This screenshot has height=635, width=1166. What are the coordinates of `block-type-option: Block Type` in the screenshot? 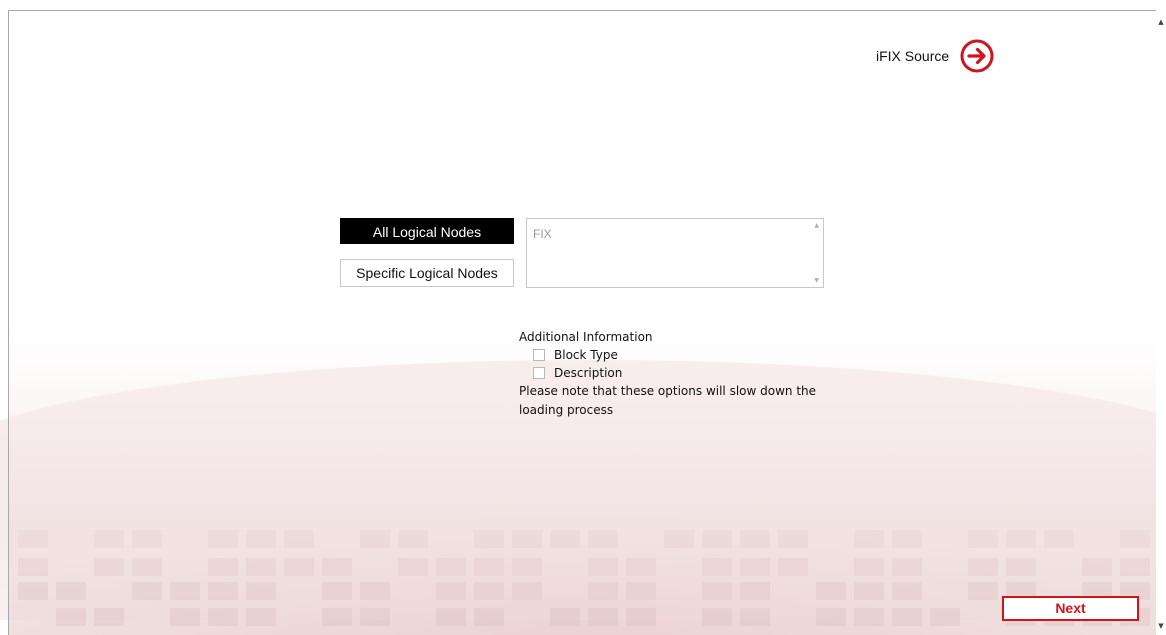 It's located at (684, 355).